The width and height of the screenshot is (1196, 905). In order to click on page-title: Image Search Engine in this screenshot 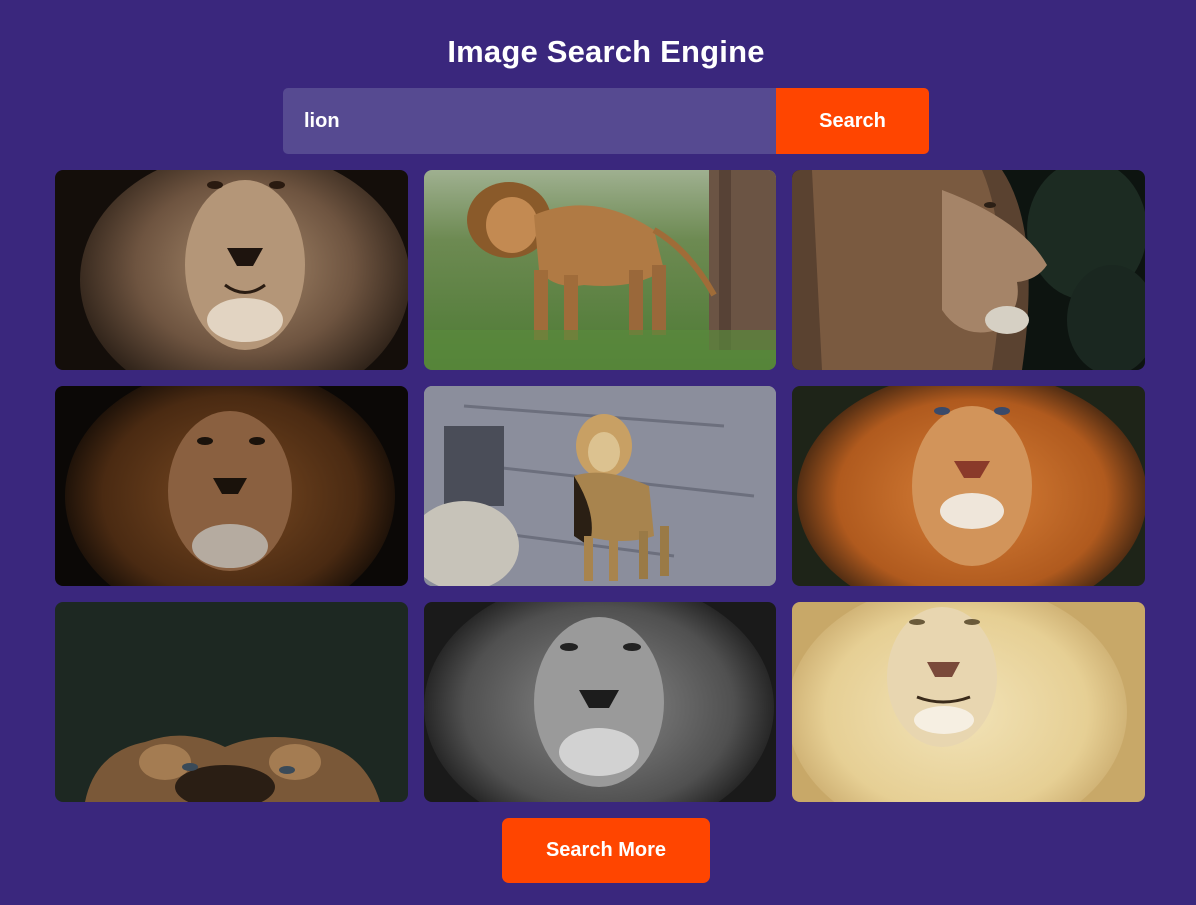, I will do `click(606, 51)`.